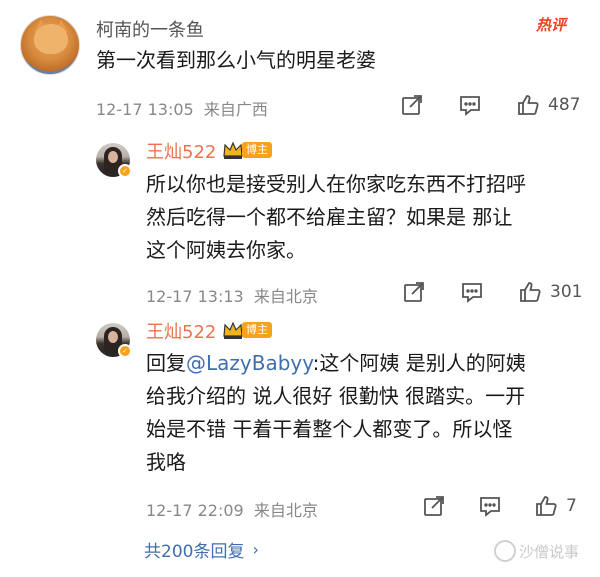  What do you see at coordinates (51, 39) in the screenshot?
I see `cat-face` at bounding box center [51, 39].